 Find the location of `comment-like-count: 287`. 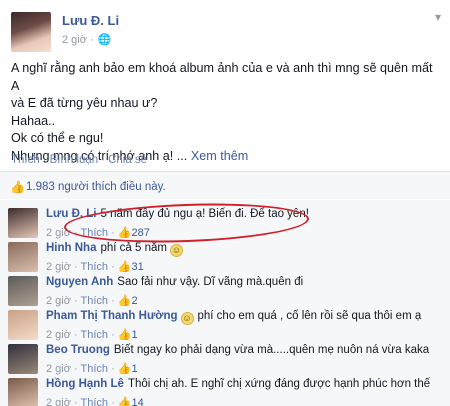

comment-like-count: 287 is located at coordinates (141, 233).